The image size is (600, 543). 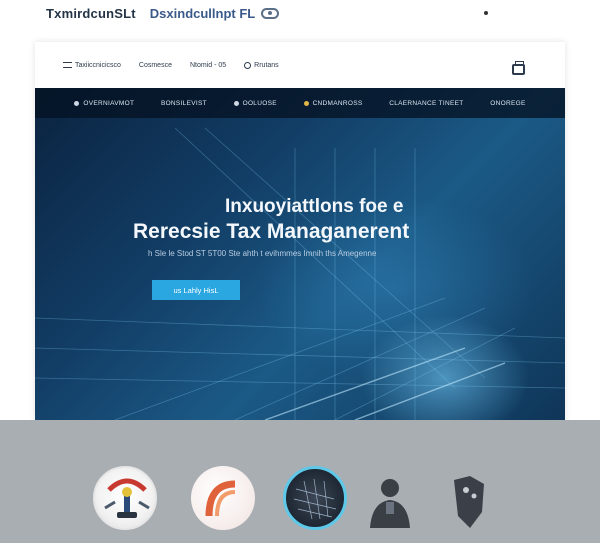 What do you see at coordinates (98, 65) in the screenshot?
I see `nav-item-label: Taxiiccnicicsco` at bounding box center [98, 65].